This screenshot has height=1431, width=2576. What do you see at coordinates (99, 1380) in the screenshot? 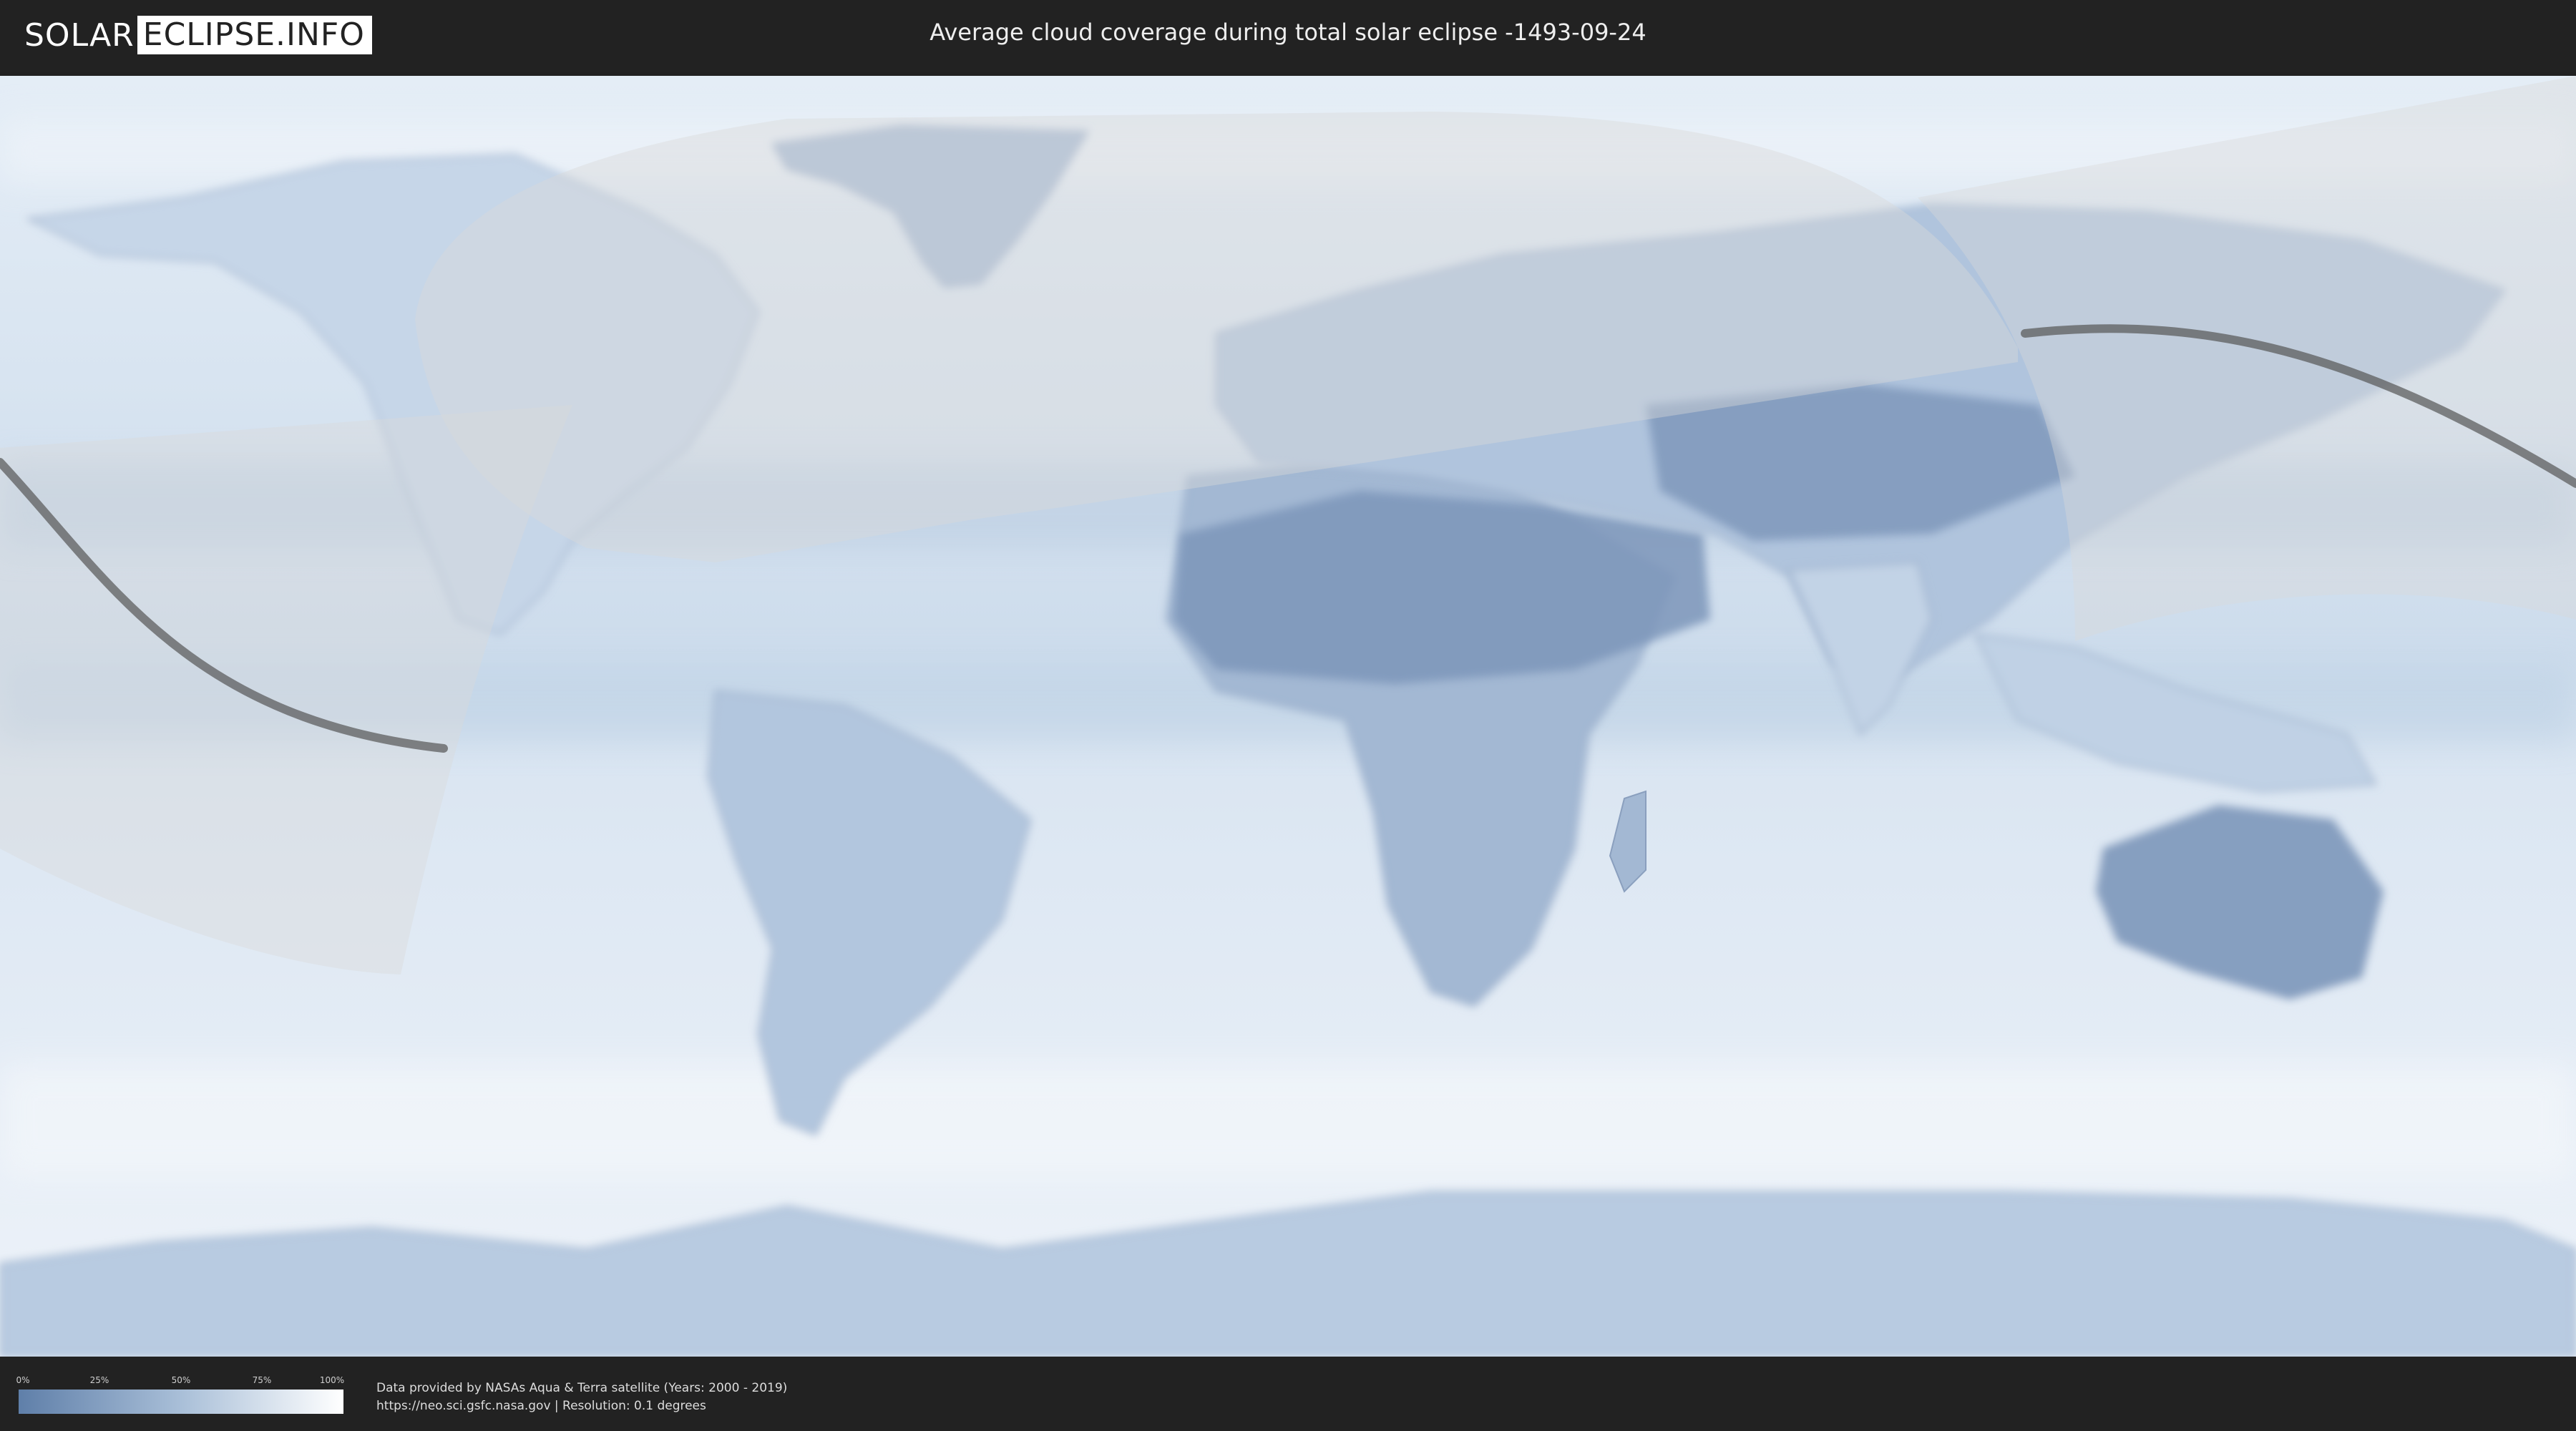
I see `legend-tick-25: 25%` at bounding box center [99, 1380].